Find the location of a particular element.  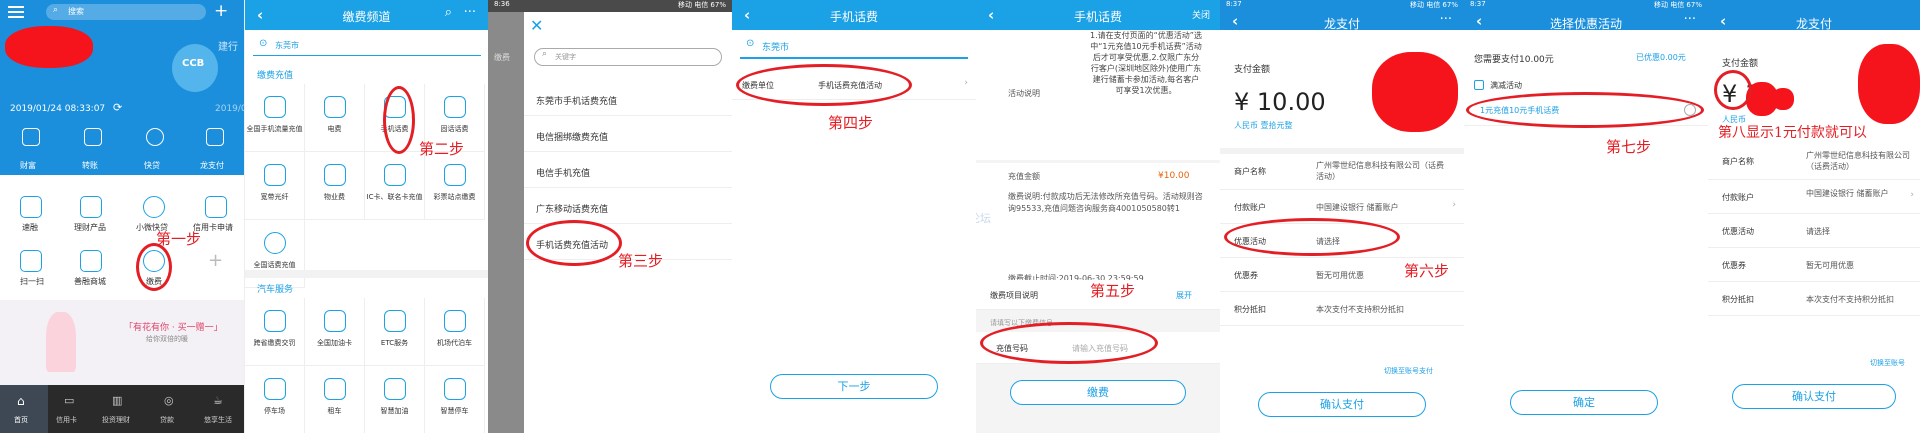

chart-icon: ▥ is located at coordinates (117, 400).